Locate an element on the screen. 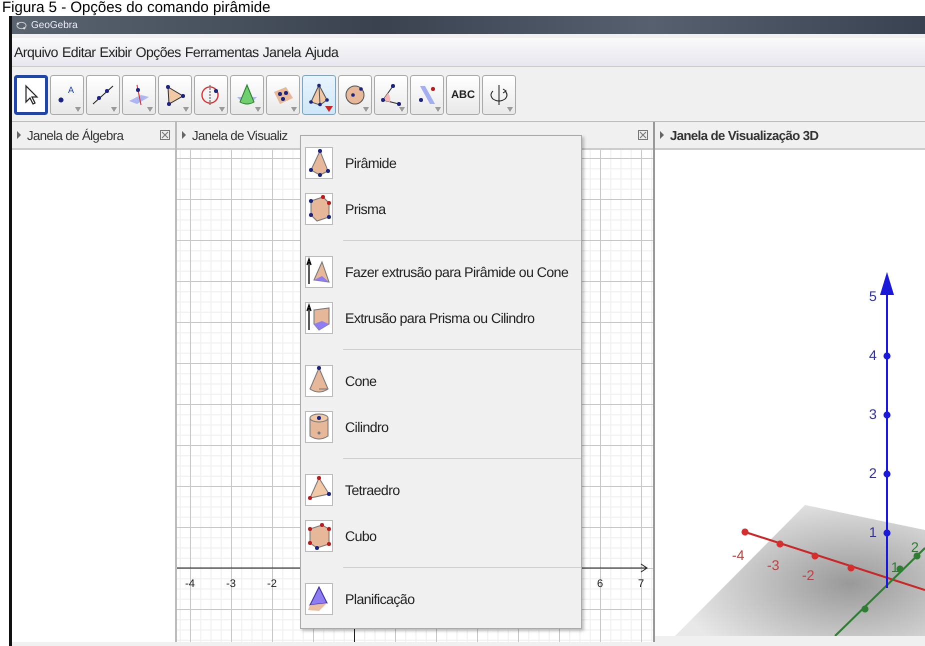 This screenshot has width=925, height=646. menu-item: Planificação is located at coordinates (443, 599).